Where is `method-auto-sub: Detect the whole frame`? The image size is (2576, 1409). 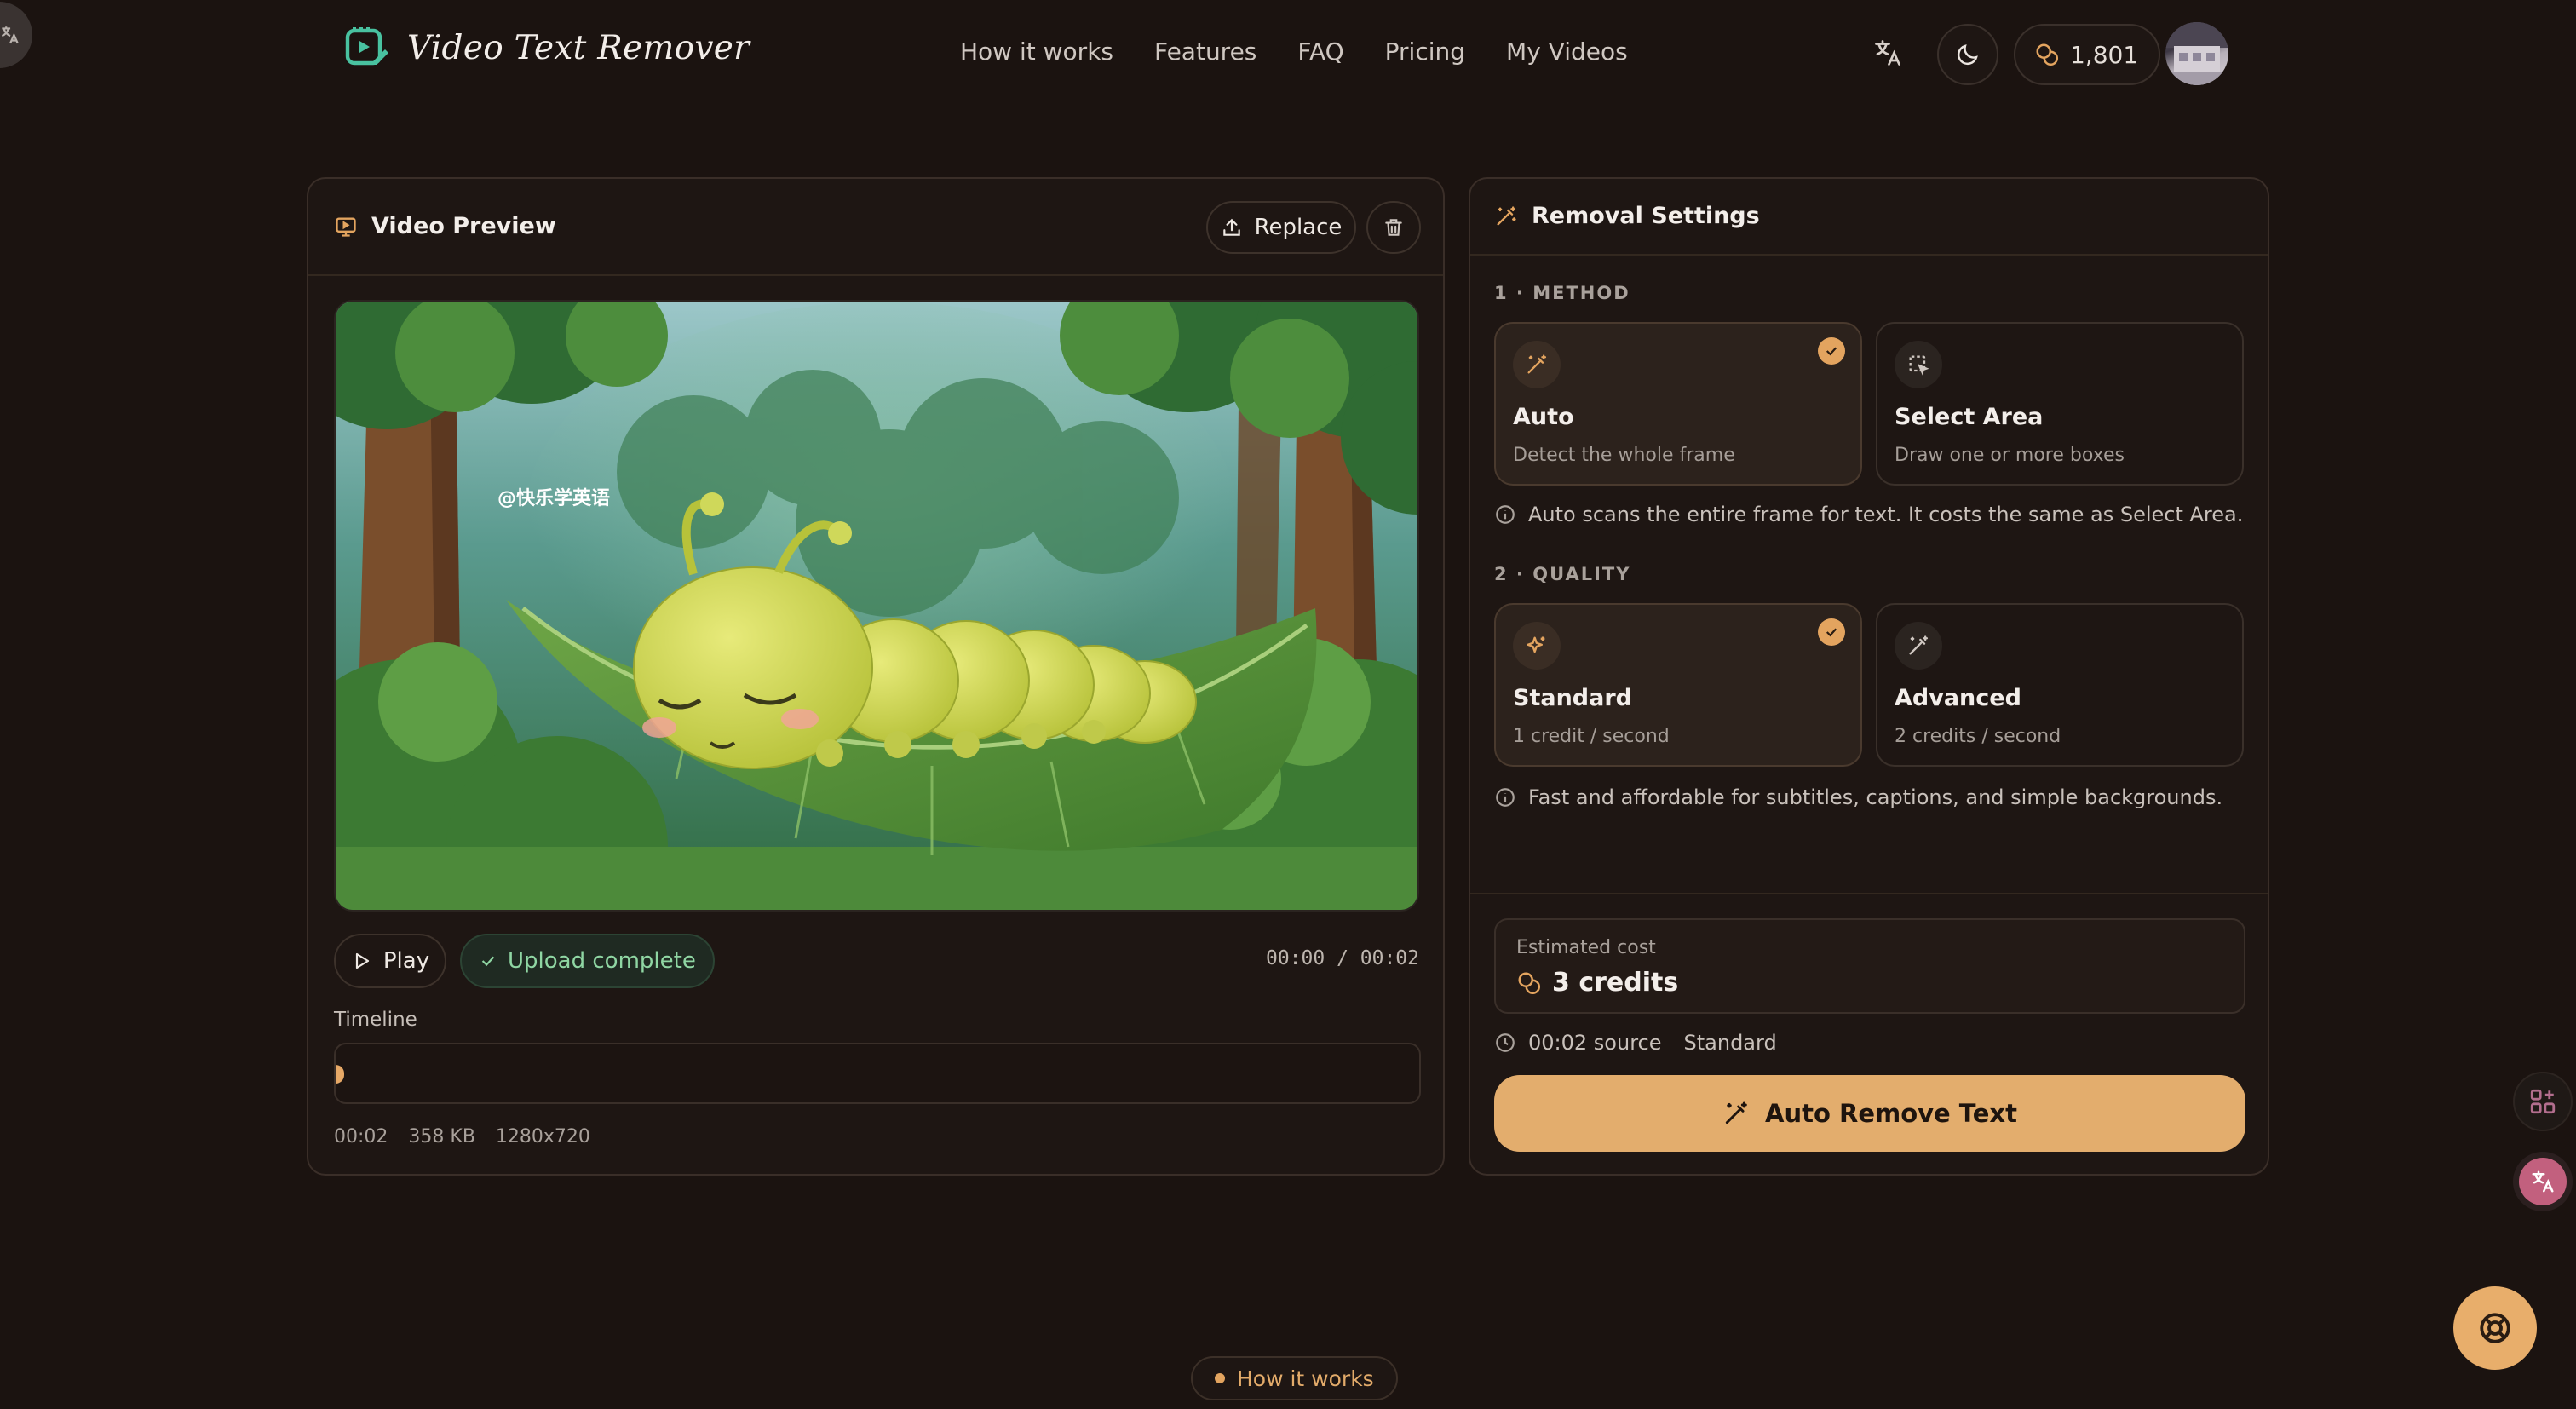
method-auto-sub: Detect the whole frame is located at coordinates (1624, 455).